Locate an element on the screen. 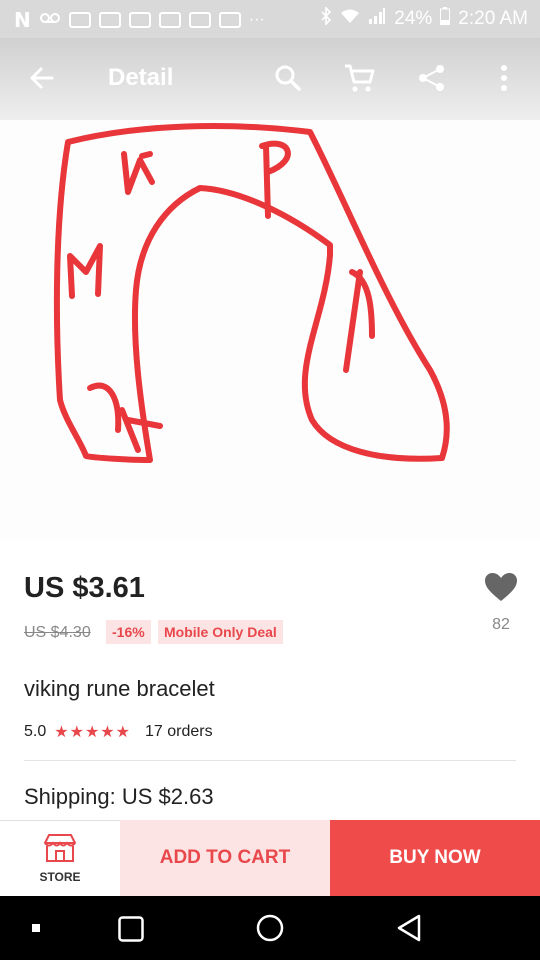 The image size is (540, 960). page-title: Detail is located at coordinates (141, 77).